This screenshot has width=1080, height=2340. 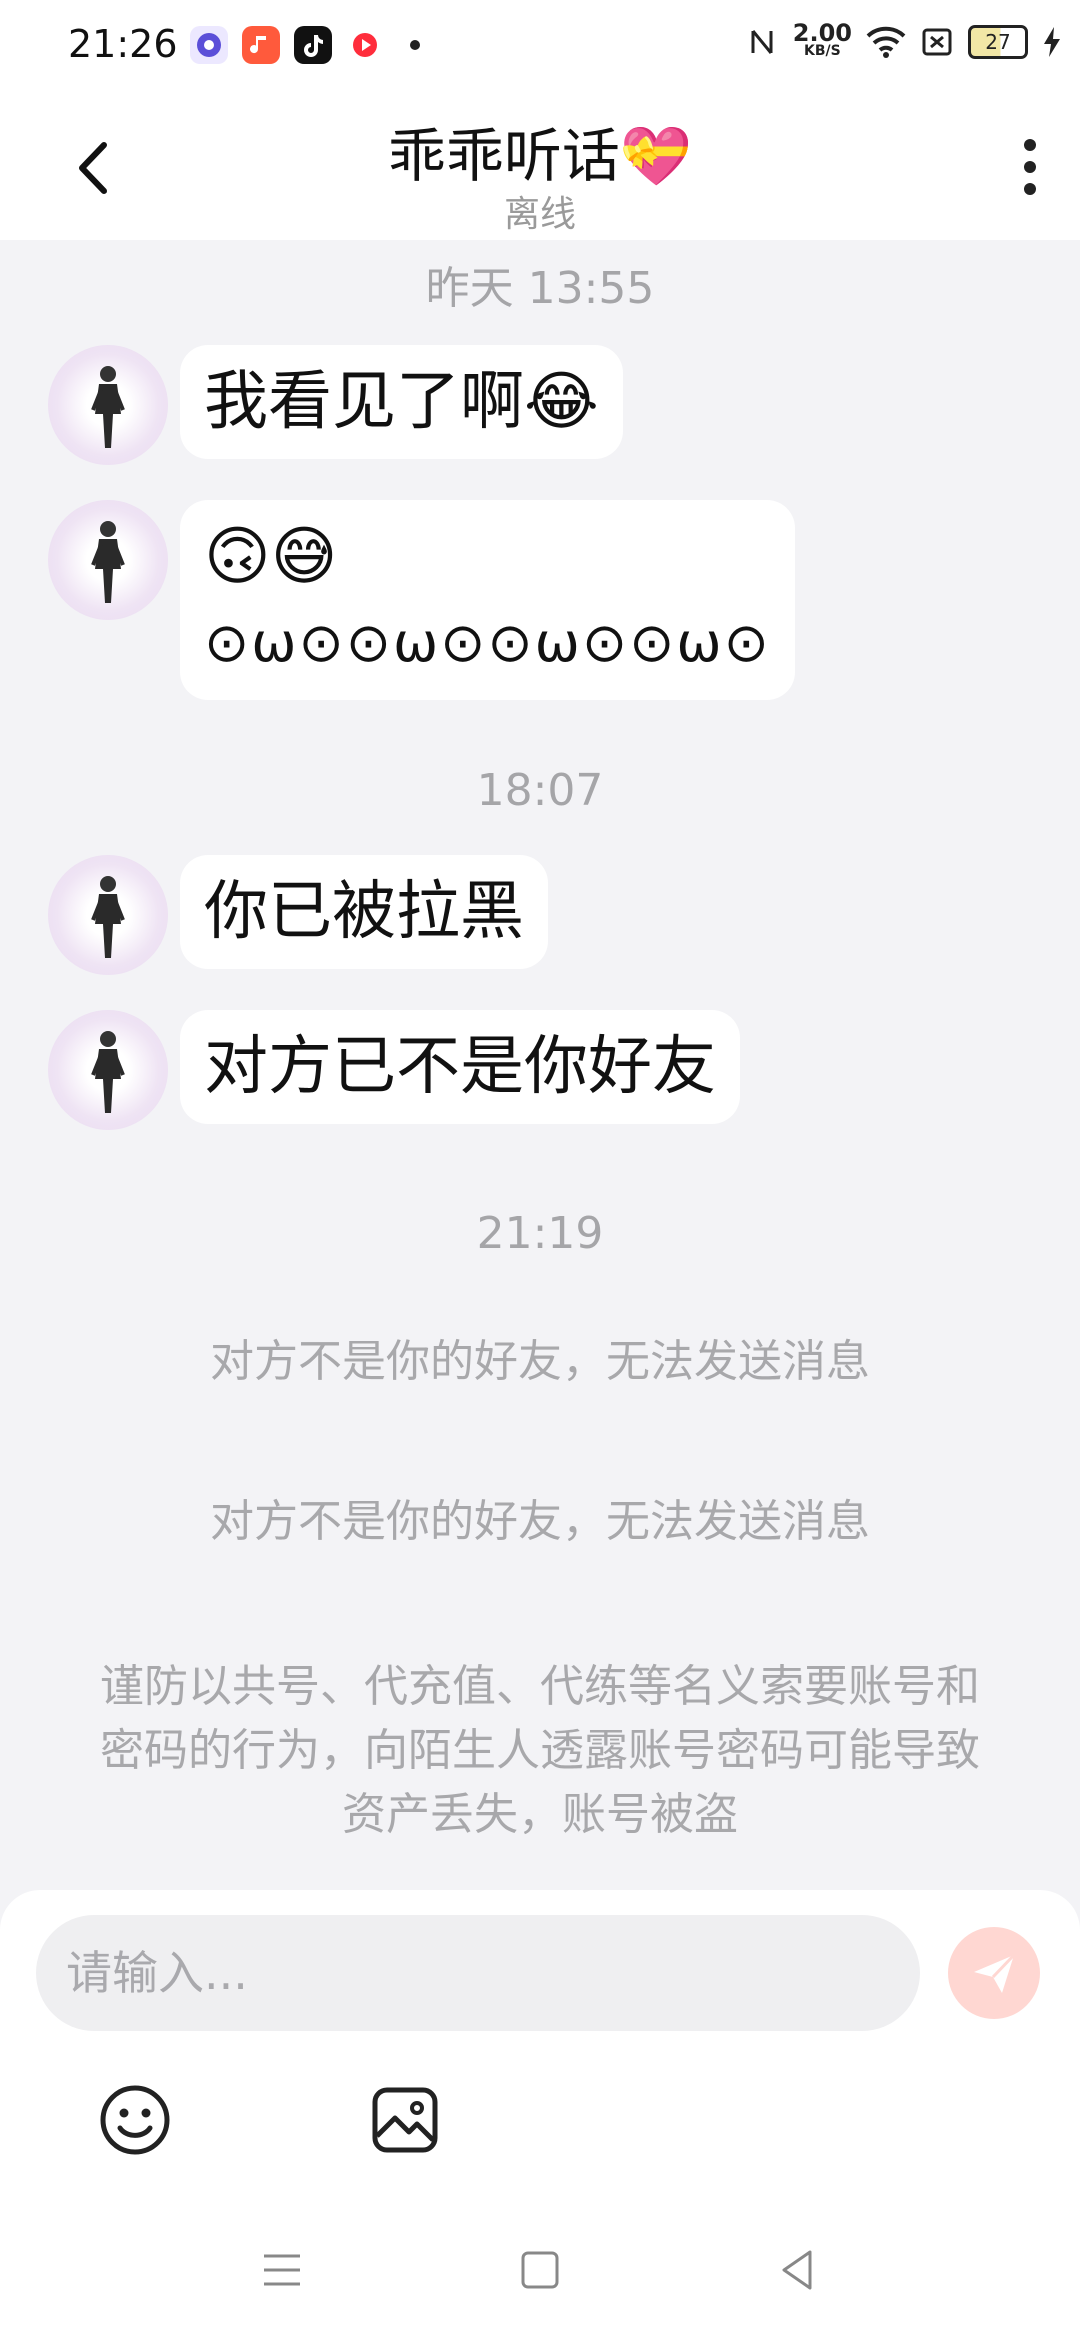 What do you see at coordinates (540, 156) in the screenshot?
I see `contact-name: 乖乖听话💝` at bounding box center [540, 156].